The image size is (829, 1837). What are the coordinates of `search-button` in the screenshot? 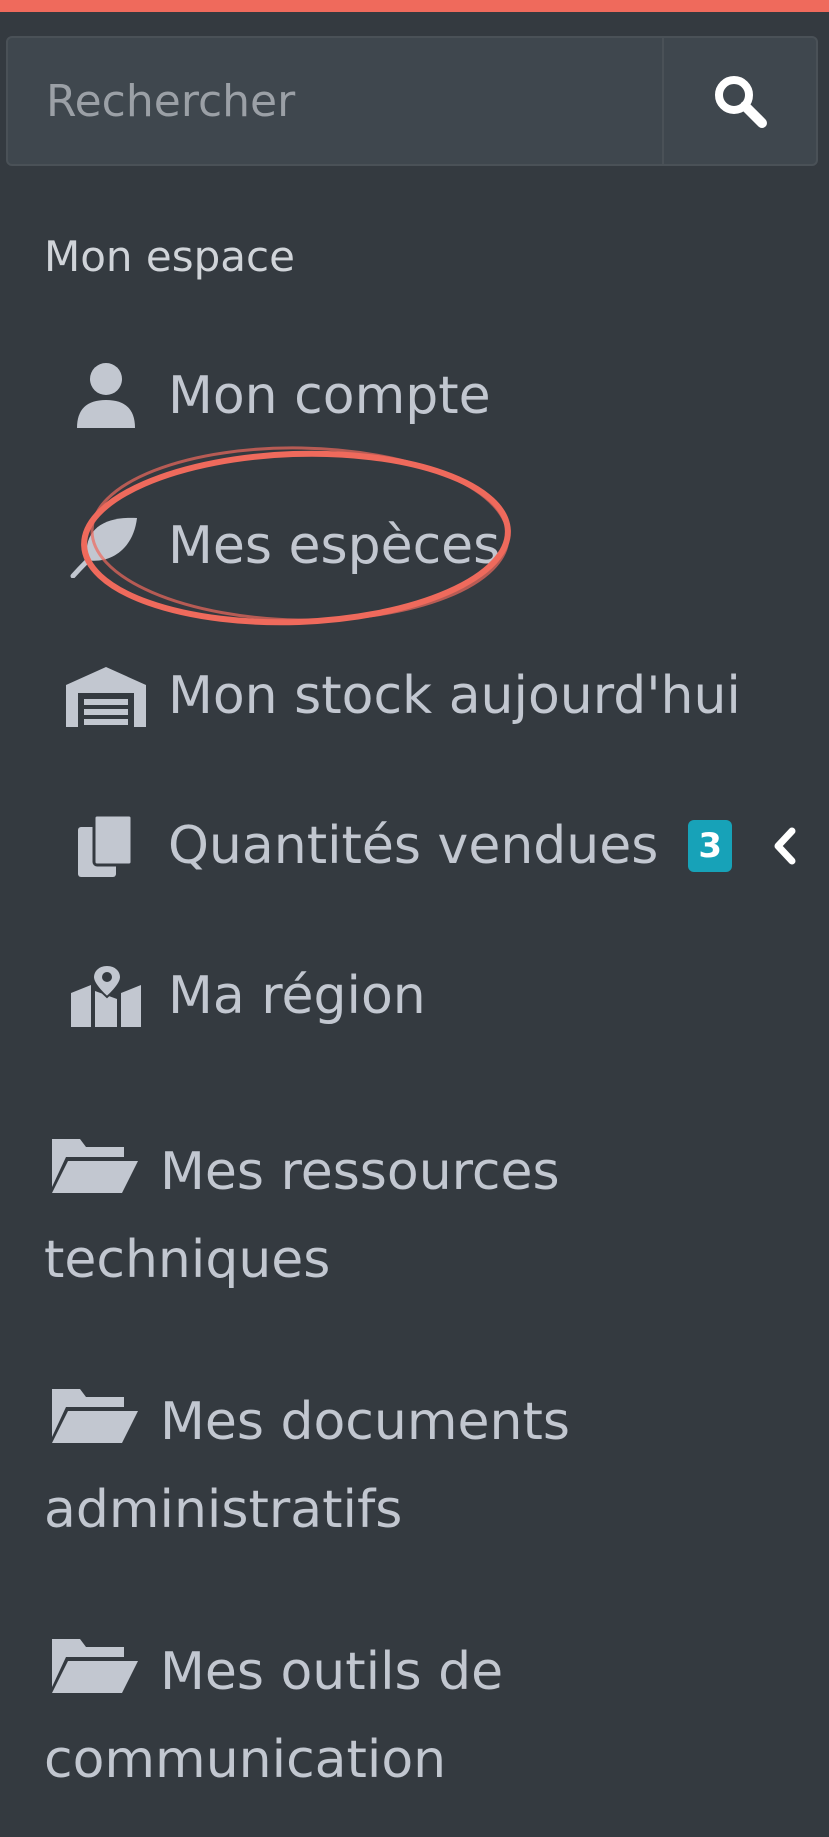 It's located at (739, 101).